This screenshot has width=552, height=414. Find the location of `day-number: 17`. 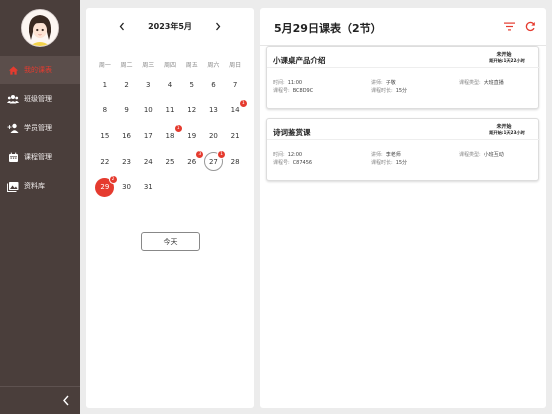

day-number: 17 is located at coordinates (148, 135).